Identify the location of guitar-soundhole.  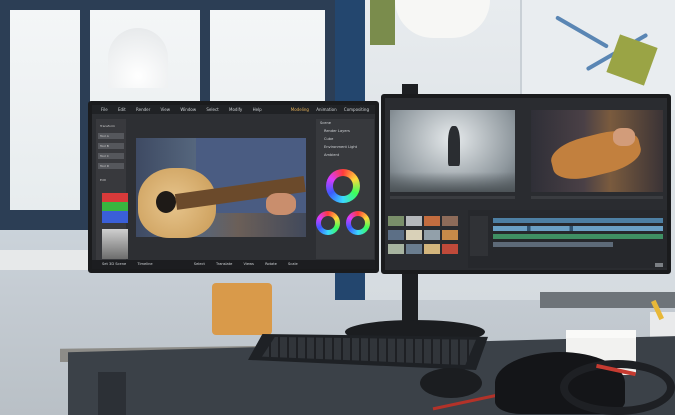
(166, 202).